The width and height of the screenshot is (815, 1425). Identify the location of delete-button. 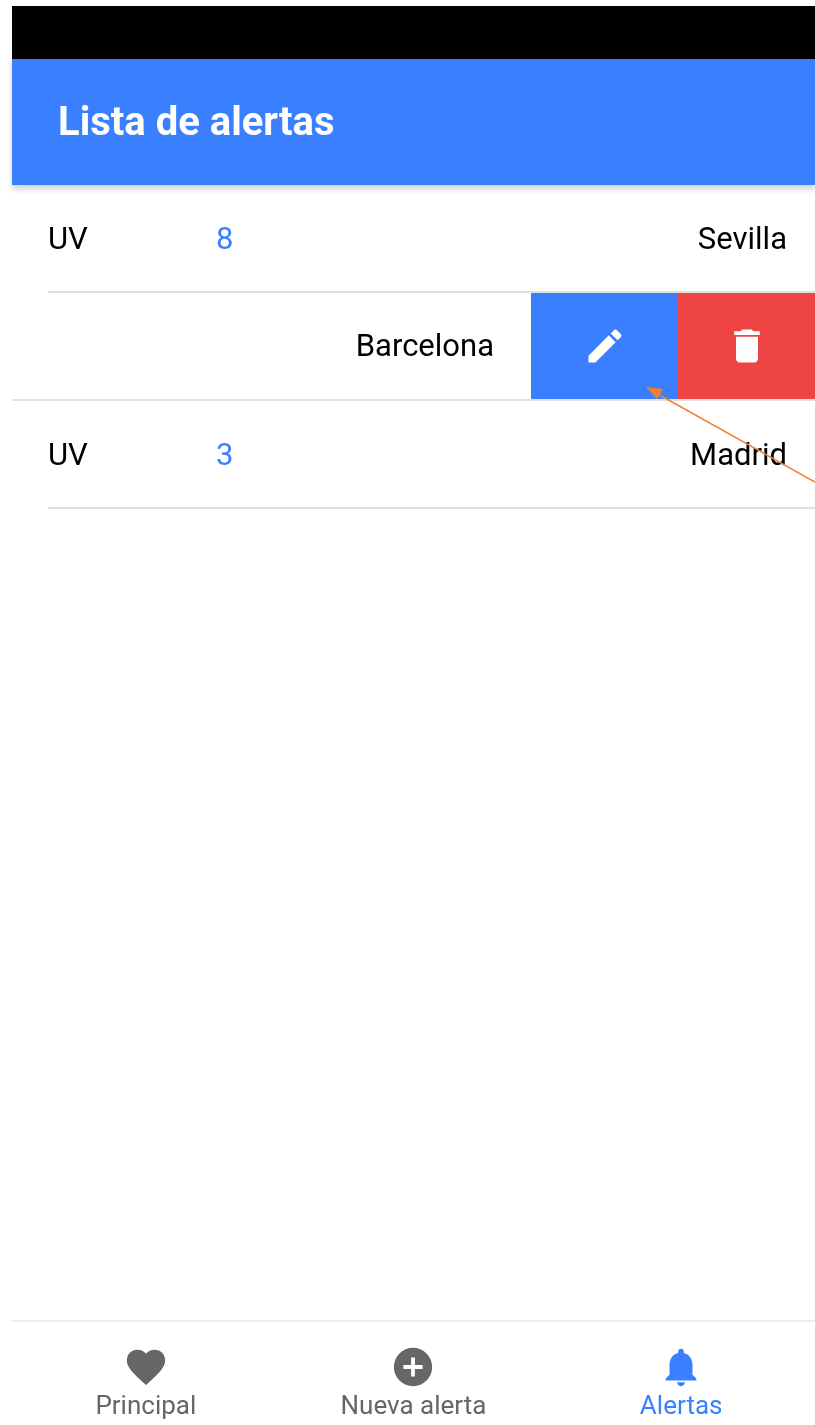
(746, 346).